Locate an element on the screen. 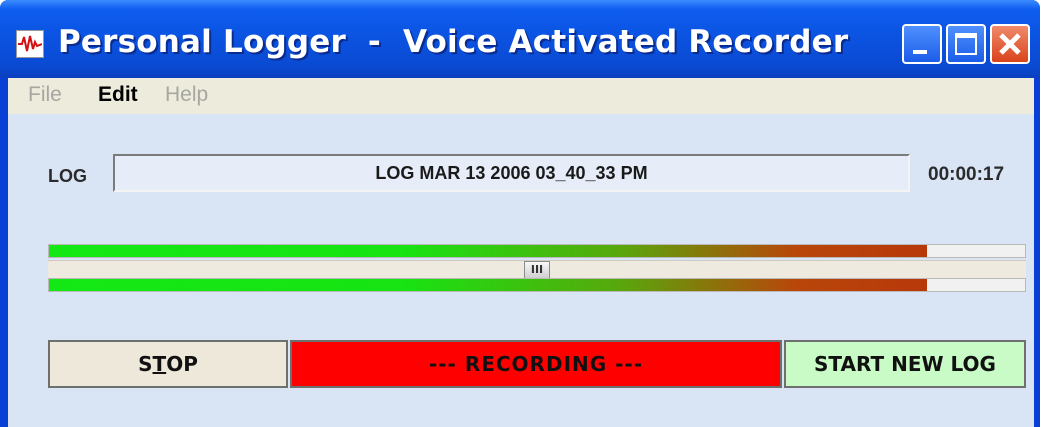 This screenshot has width=1060, height=427. maximize-button is located at coordinates (966, 44).